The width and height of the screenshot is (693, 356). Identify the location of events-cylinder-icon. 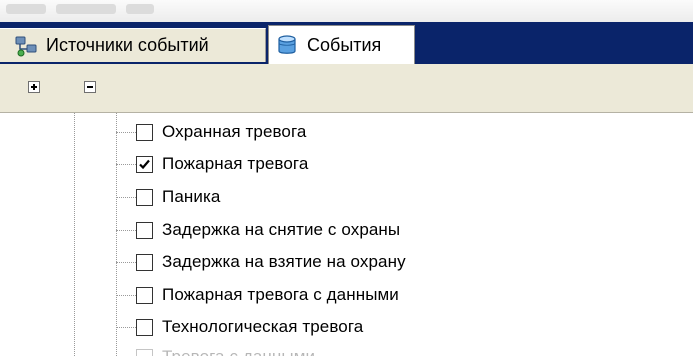
(287, 45).